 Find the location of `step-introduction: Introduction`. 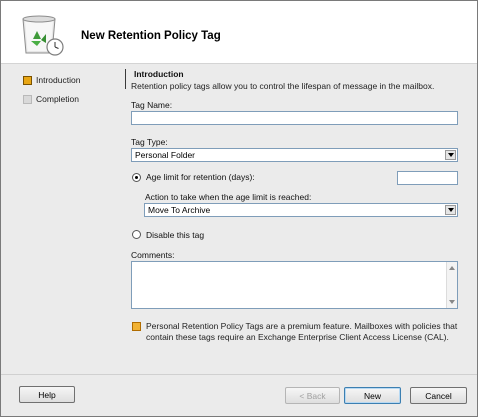

step-introduction: Introduction is located at coordinates (51, 80).